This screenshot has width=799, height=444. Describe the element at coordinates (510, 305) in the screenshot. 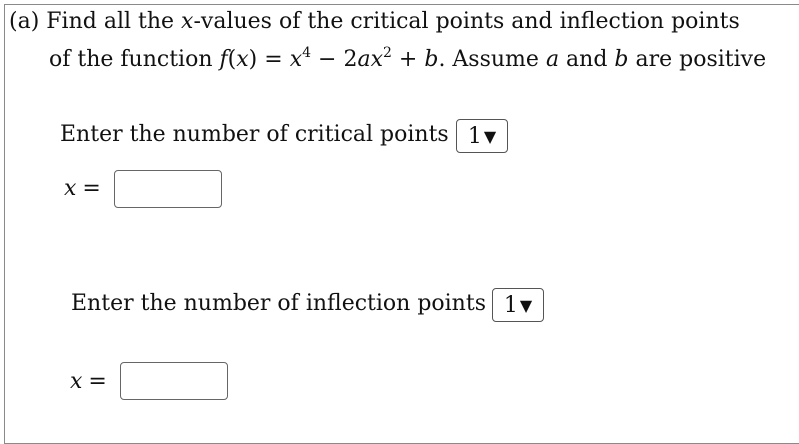

I see `inflection-count-value: 1` at that location.